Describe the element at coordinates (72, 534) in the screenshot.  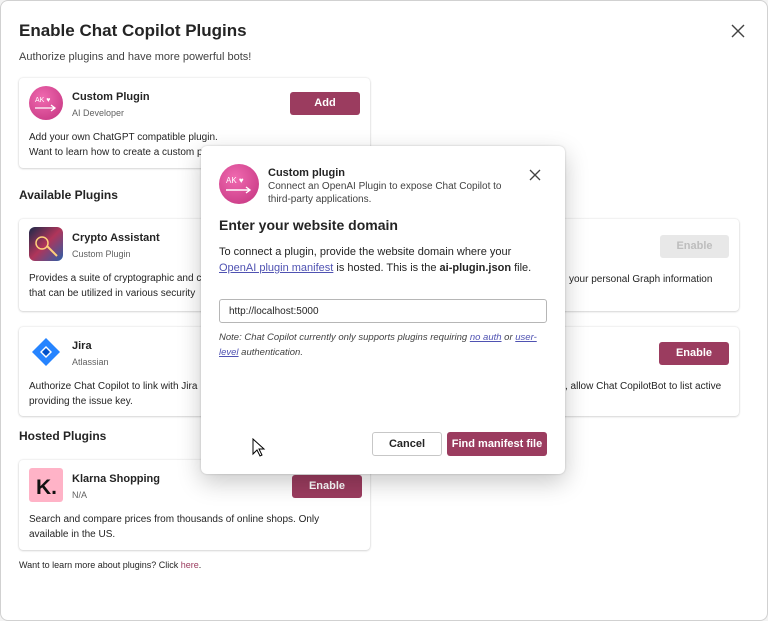
I see `desc-line: available in the US.` at that location.